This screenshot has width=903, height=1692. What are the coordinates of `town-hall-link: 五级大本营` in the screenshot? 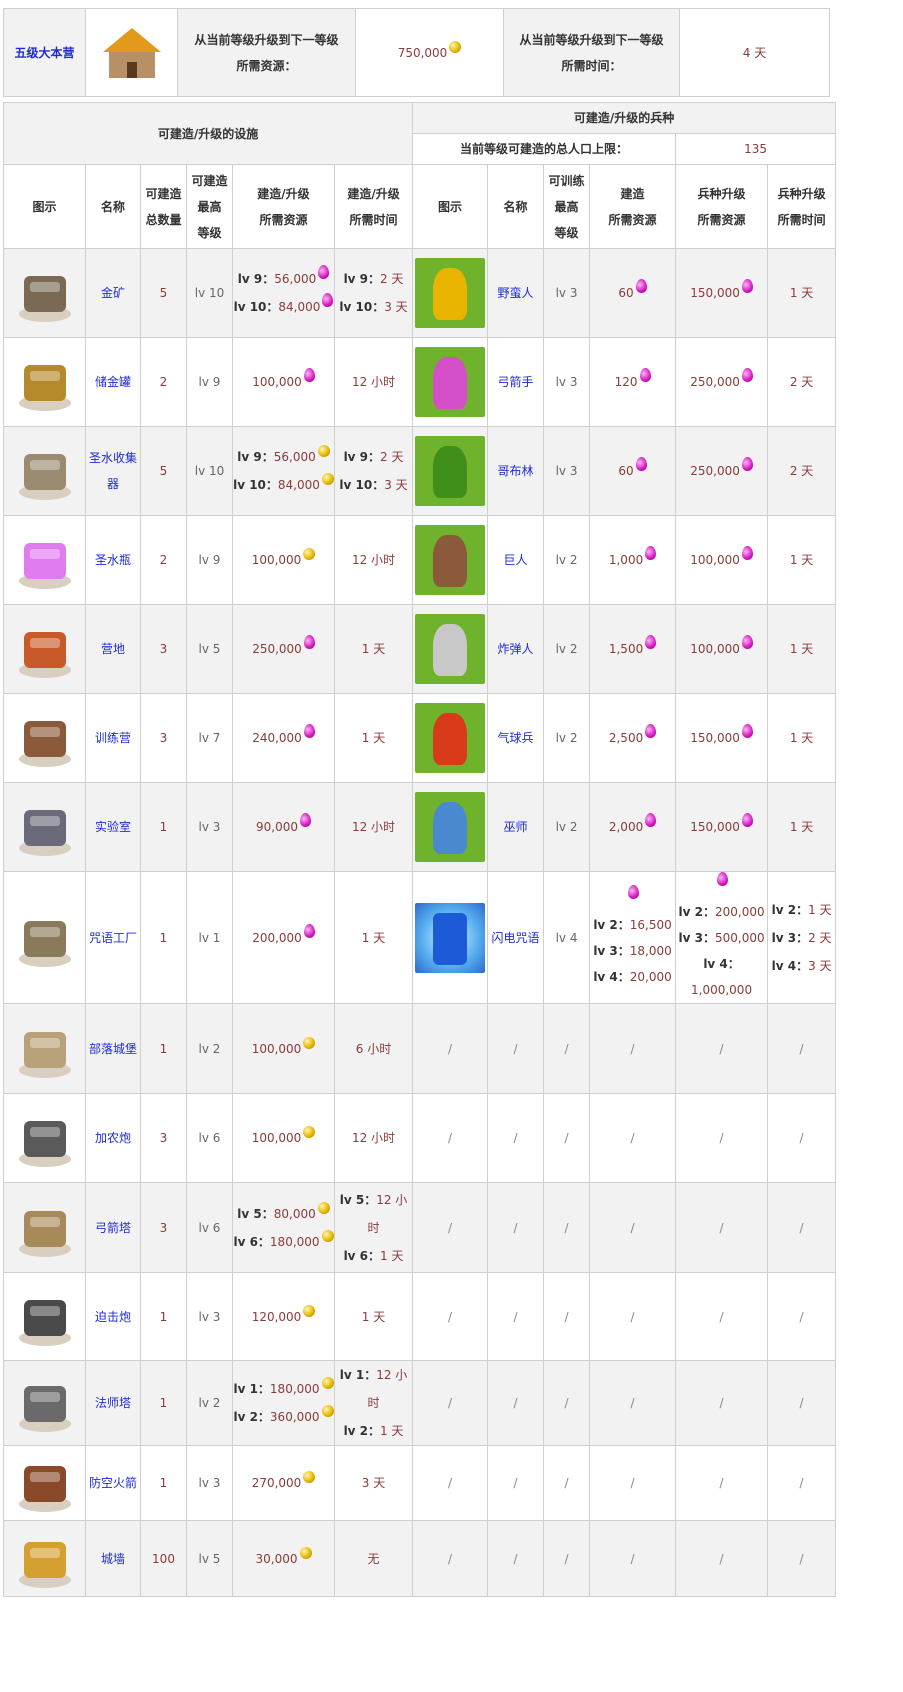 It's located at (44, 53).